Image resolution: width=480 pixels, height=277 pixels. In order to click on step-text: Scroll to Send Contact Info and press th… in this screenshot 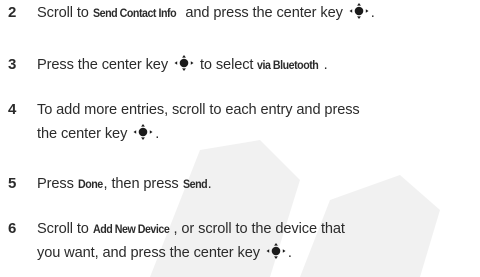, I will do `click(257, 13)`.